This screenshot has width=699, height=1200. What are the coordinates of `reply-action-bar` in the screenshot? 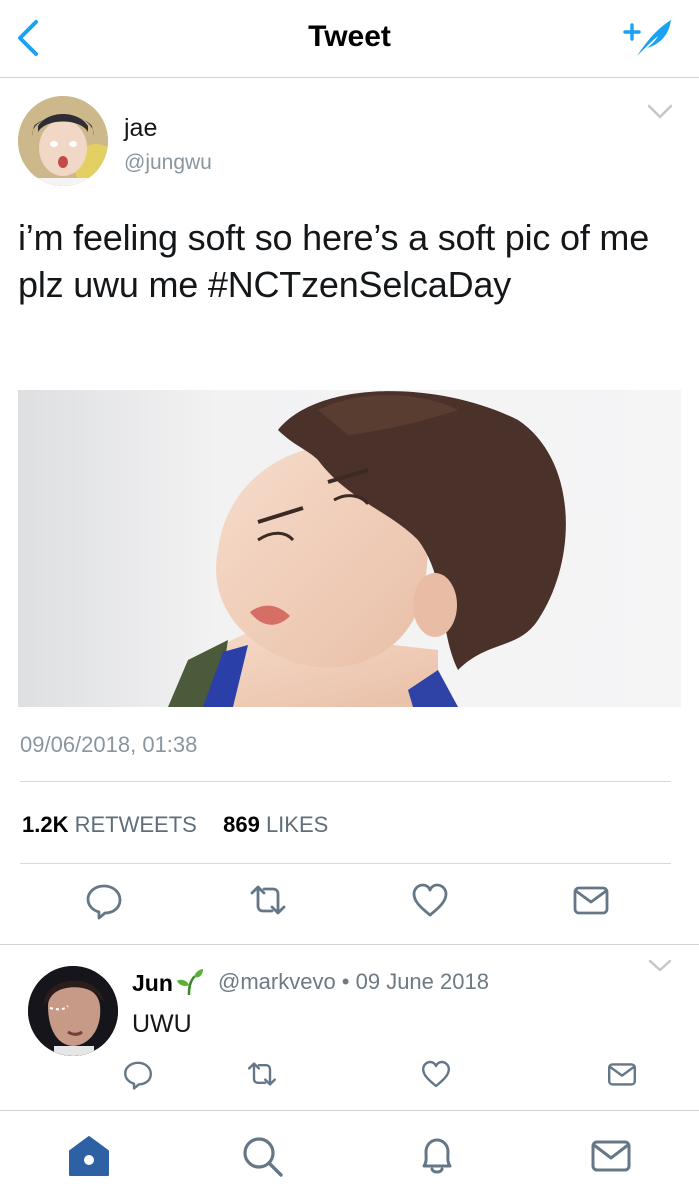 It's located at (349, 1076).